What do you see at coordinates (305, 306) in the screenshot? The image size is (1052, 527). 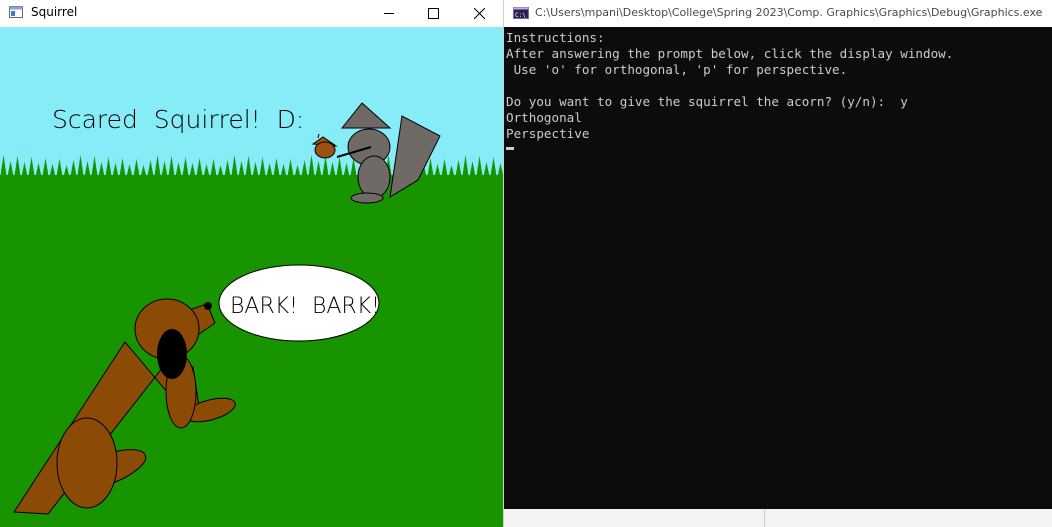 I see `speech-bubble-text: BARK! BARK!` at bounding box center [305, 306].